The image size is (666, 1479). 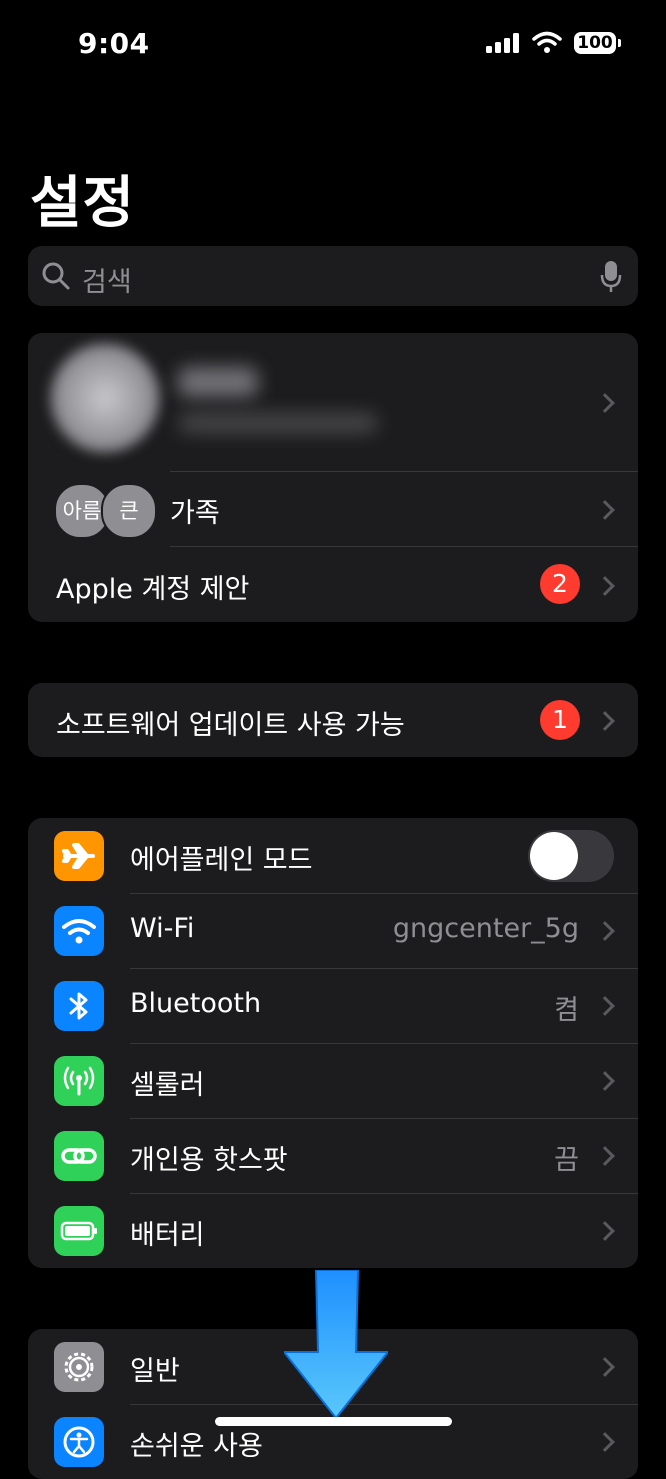 I want to click on personal-hotspot-label: 개인용 핫스팟, so click(x=209, y=1160).